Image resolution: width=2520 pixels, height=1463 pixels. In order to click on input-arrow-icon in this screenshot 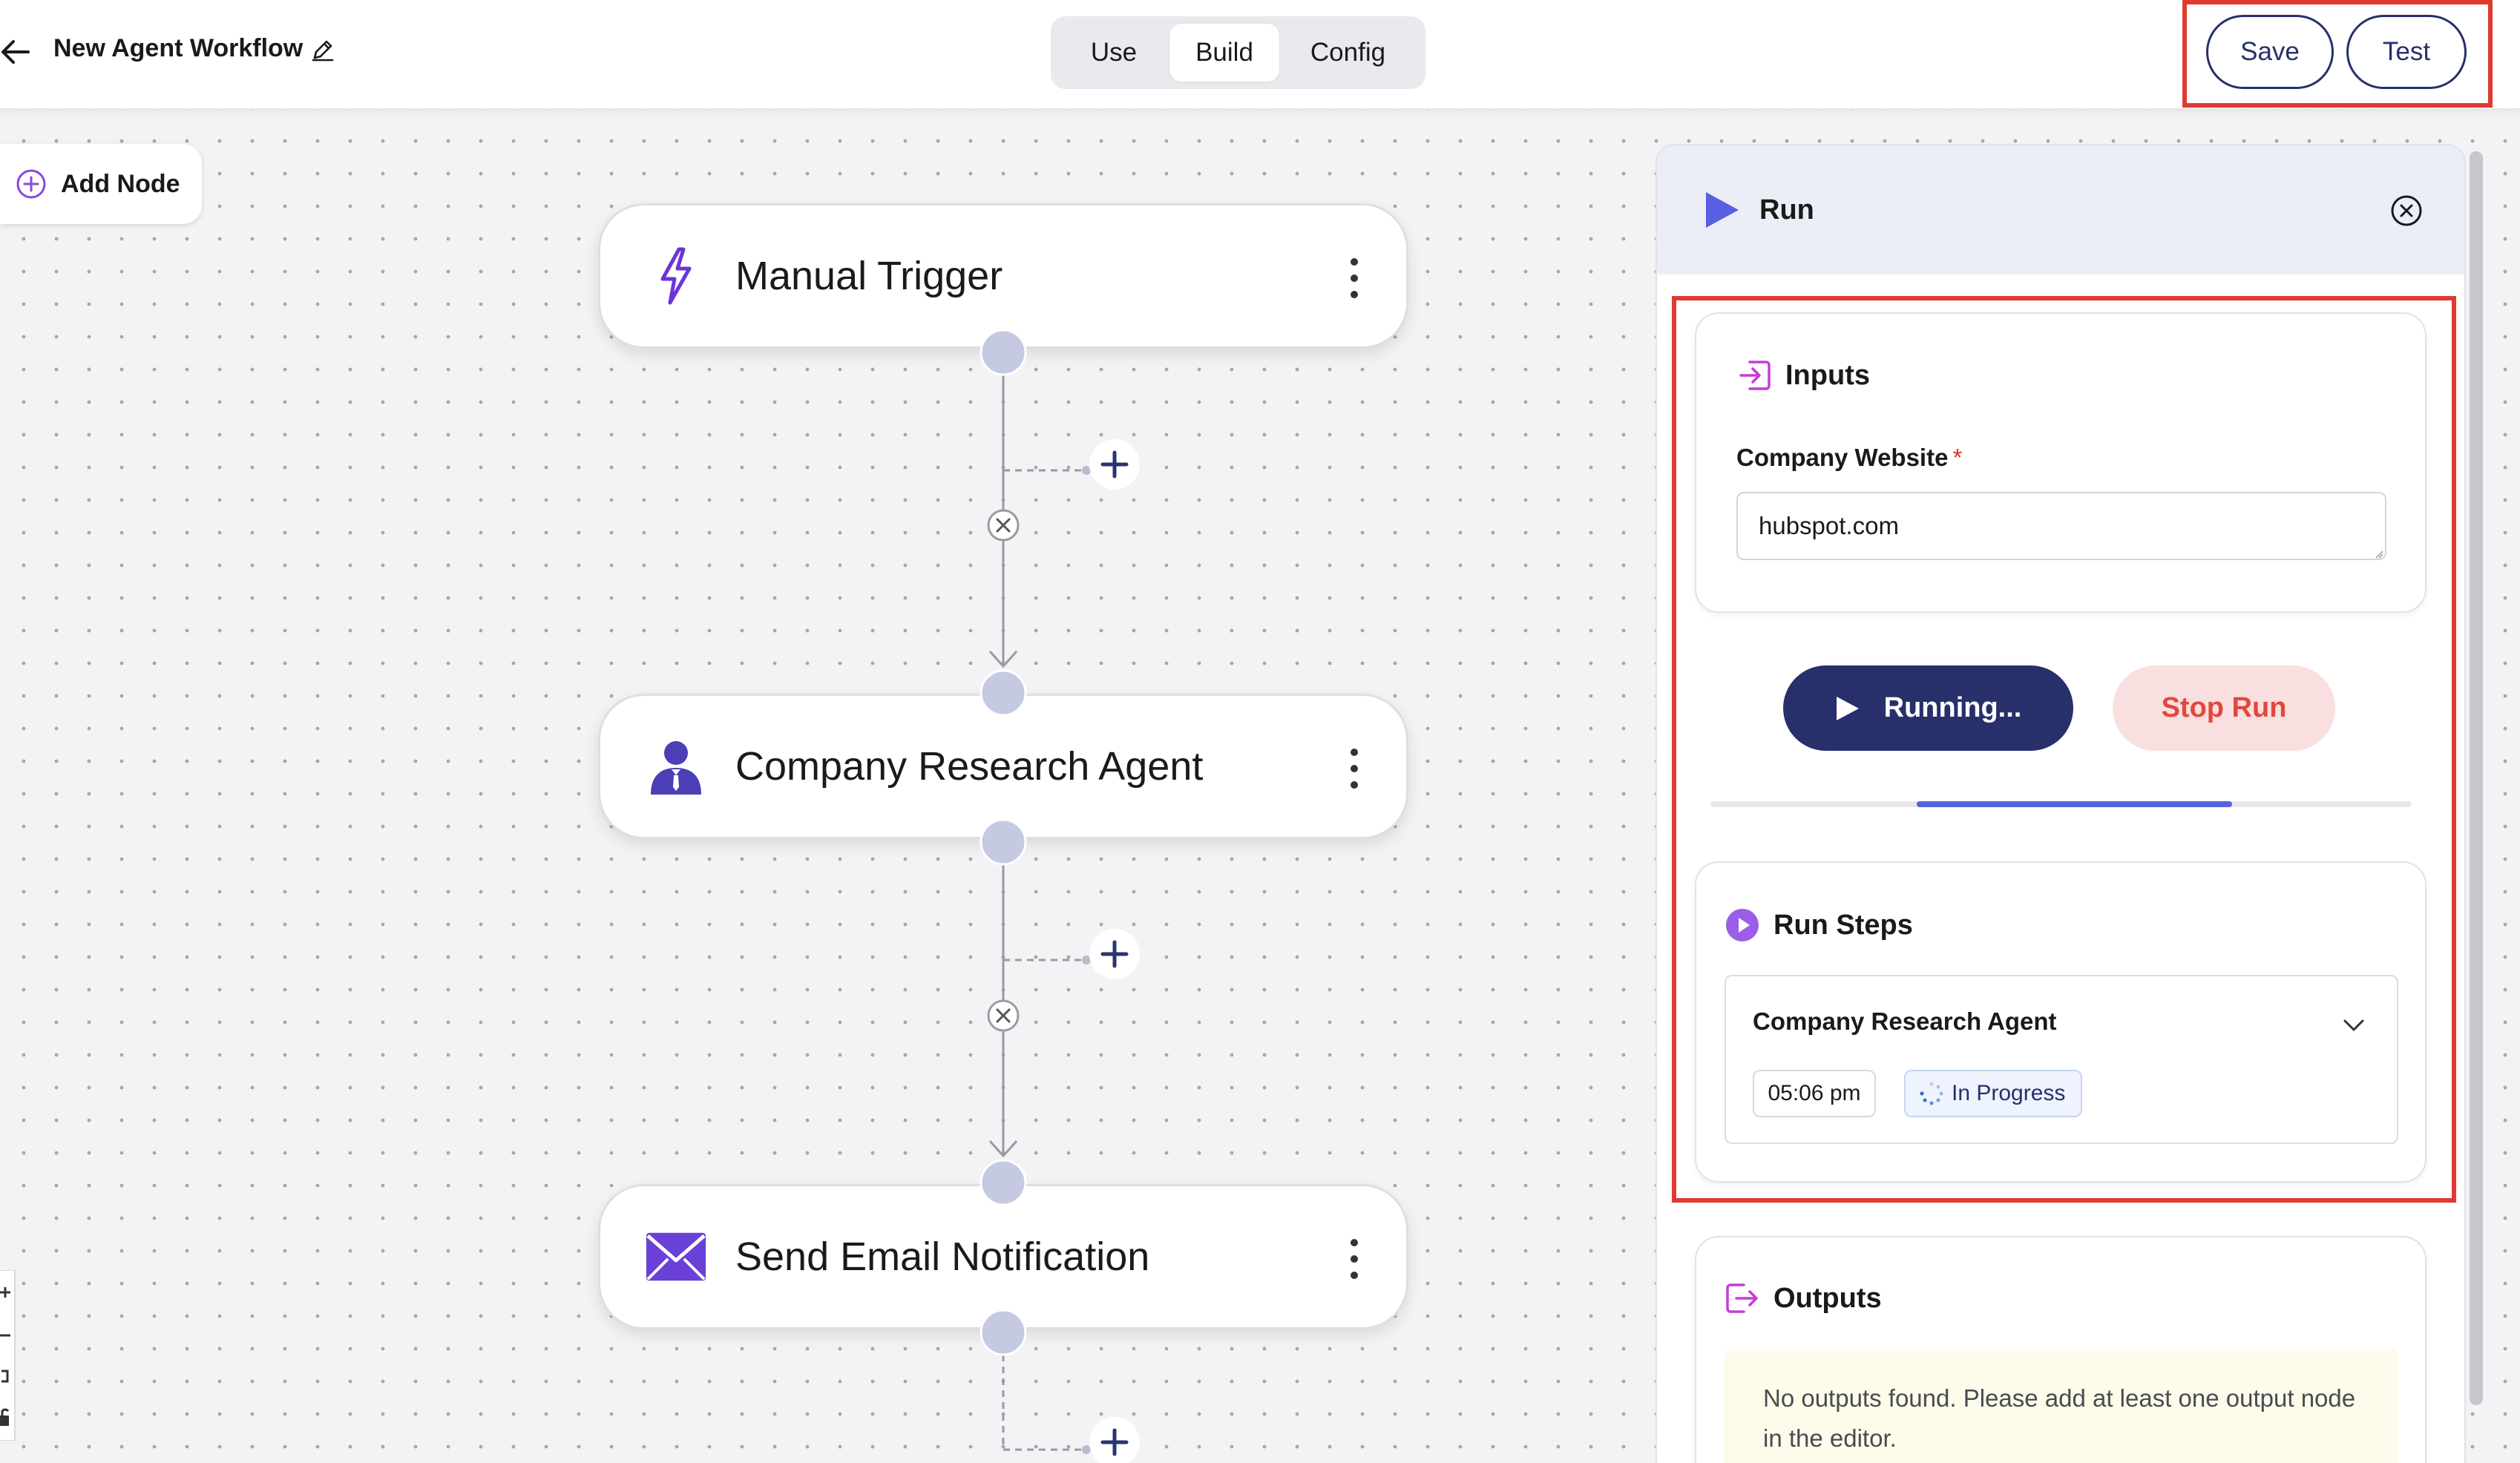, I will do `click(1755, 375)`.